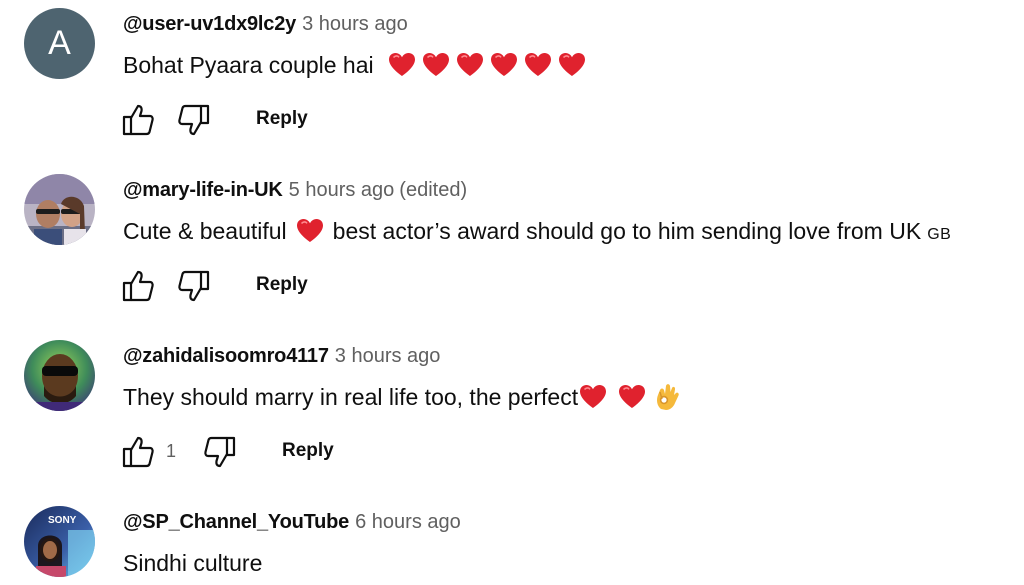 The width and height of the screenshot is (1024, 585). I want to click on author-name: @SP_Channel_YouTube, so click(236, 522).